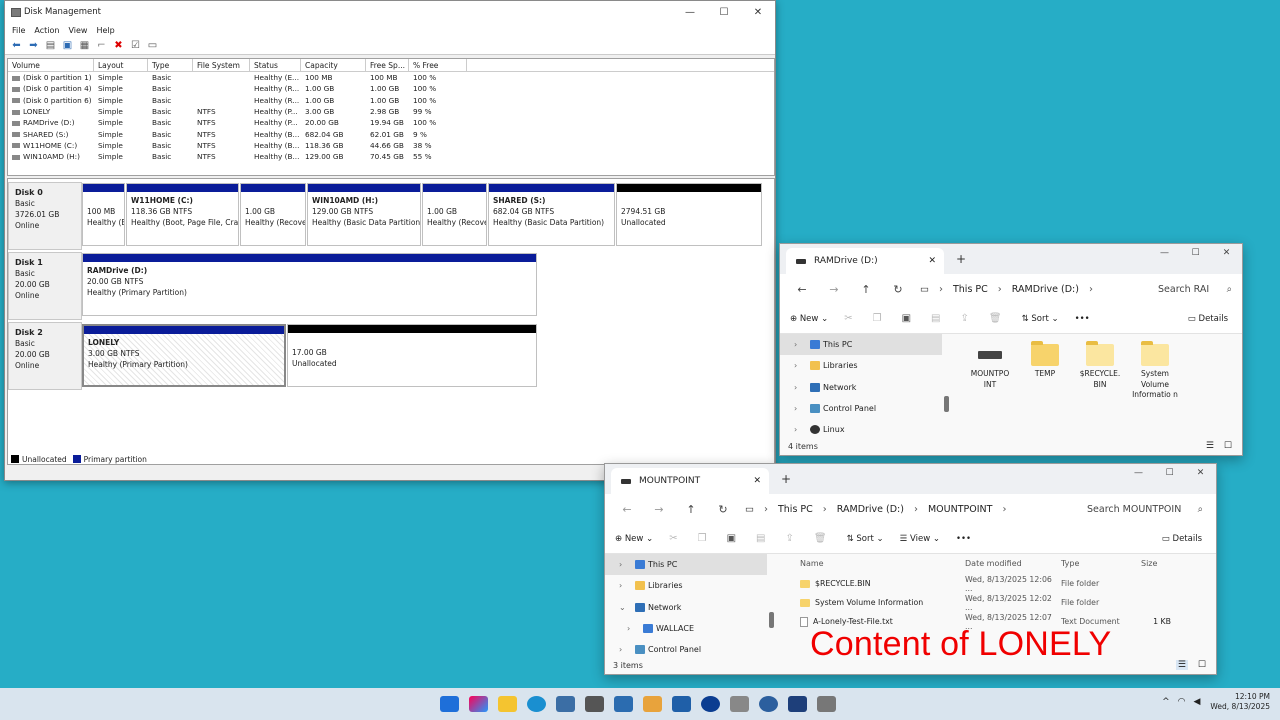 Image resolution: width=1280 pixels, height=720 pixels. Describe the element at coordinates (221, 65) in the screenshot. I see `col-filesystem: File System` at that location.